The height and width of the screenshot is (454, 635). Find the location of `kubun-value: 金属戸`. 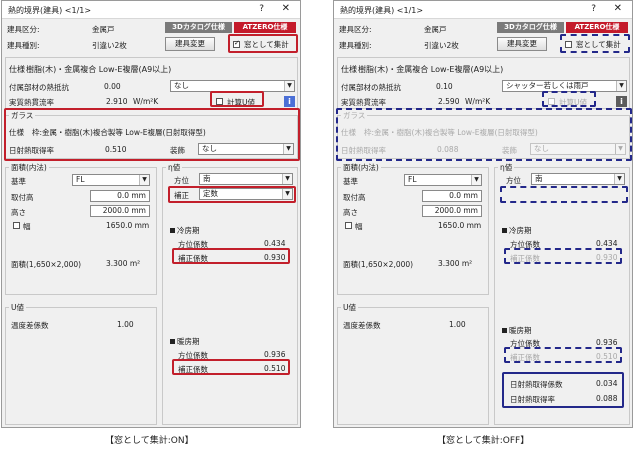

kubun-value: 金属戸 is located at coordinates (103, 29).